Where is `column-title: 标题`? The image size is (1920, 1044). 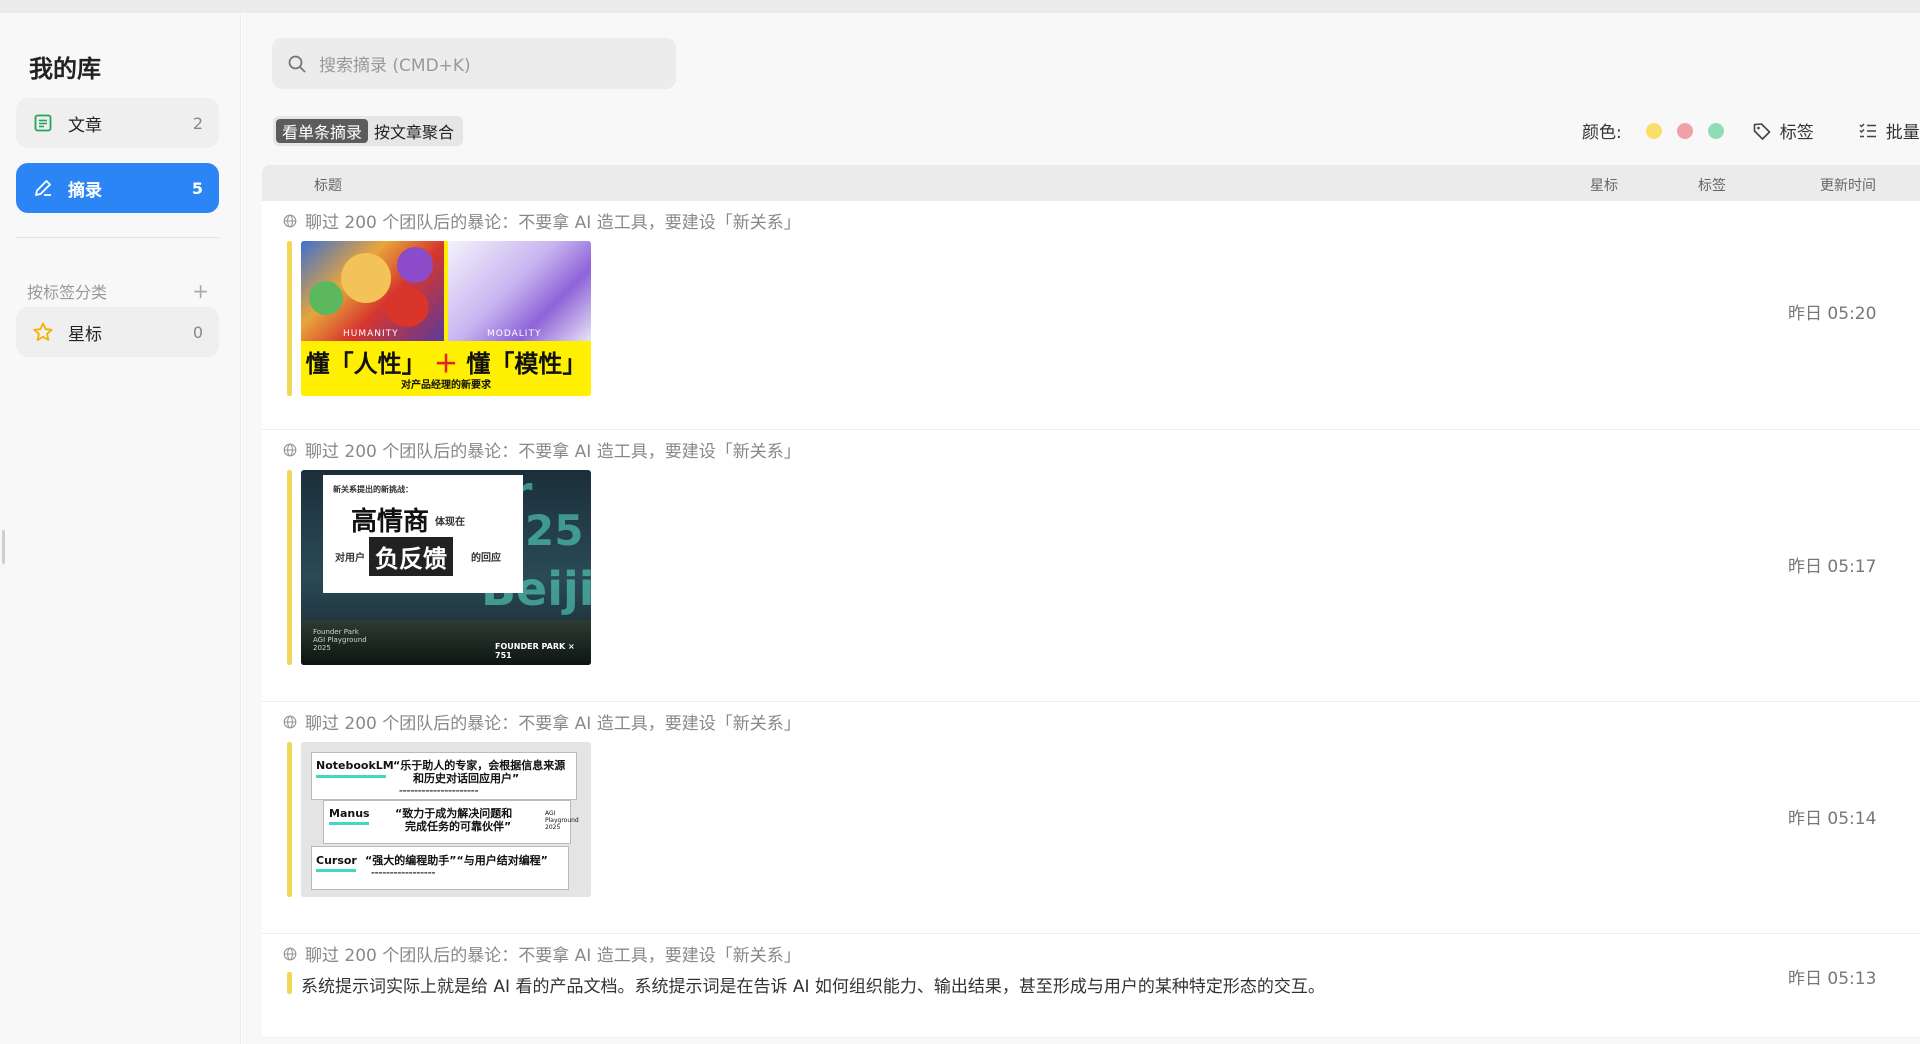
column-title: 标题 is located at coordinates (328, 185).